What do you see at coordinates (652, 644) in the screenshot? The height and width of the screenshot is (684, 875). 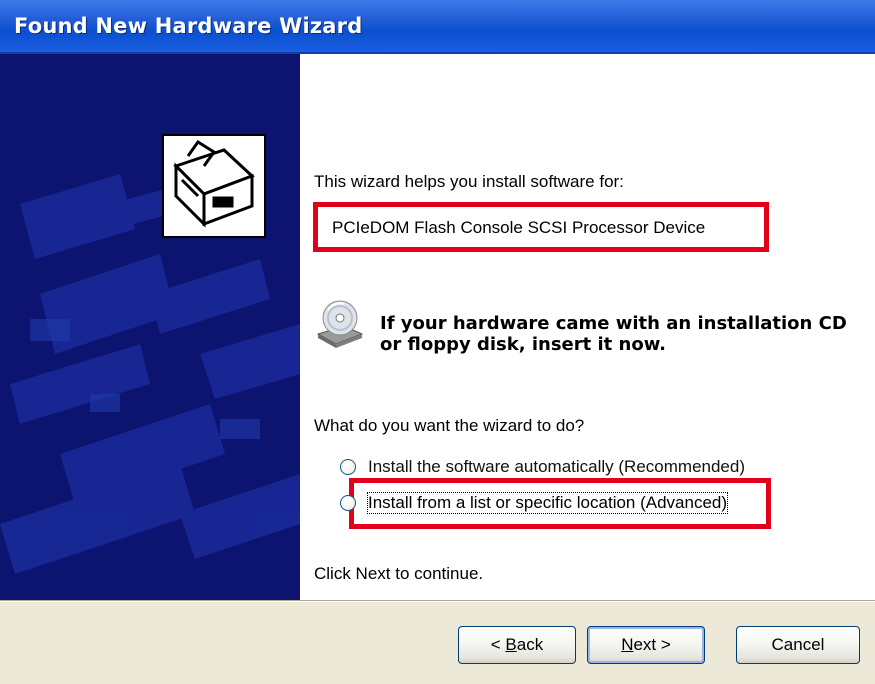 I see `next-label: ext >` at bounding box center [652, 644].